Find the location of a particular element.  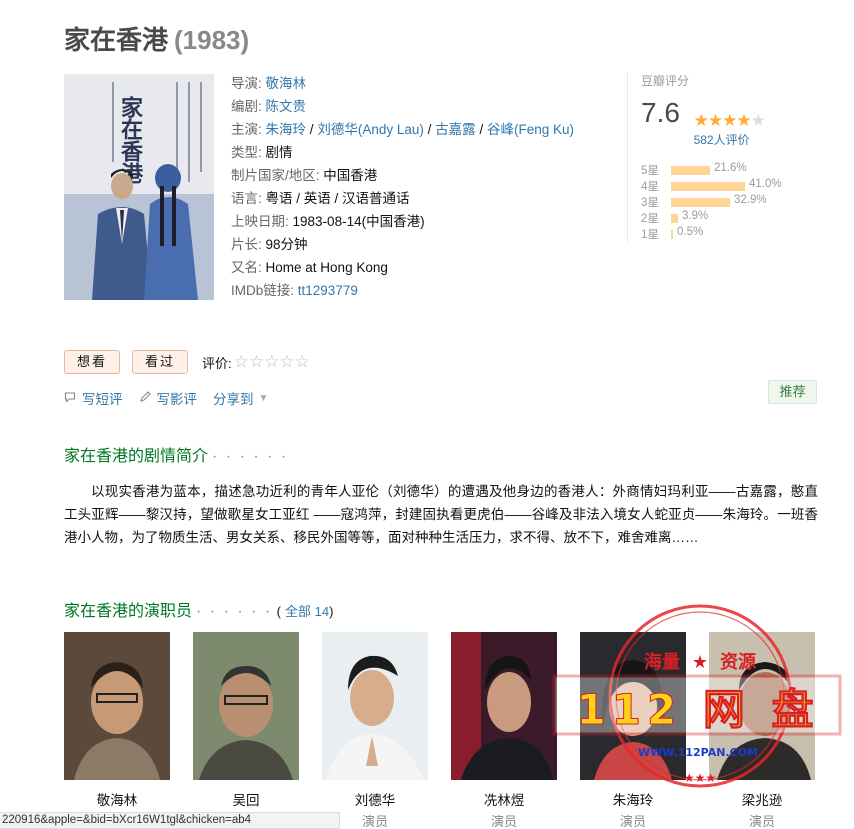

rating-bar-percent: 0.5% is located at coordinates (690, 232).